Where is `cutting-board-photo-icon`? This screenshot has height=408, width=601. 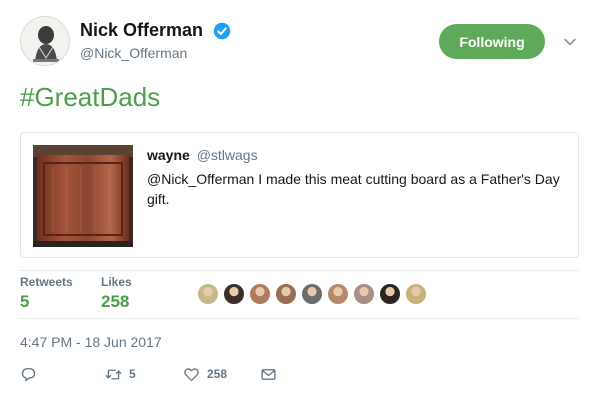 cutting-board-photo-icon is located at coordinates (83, 196).